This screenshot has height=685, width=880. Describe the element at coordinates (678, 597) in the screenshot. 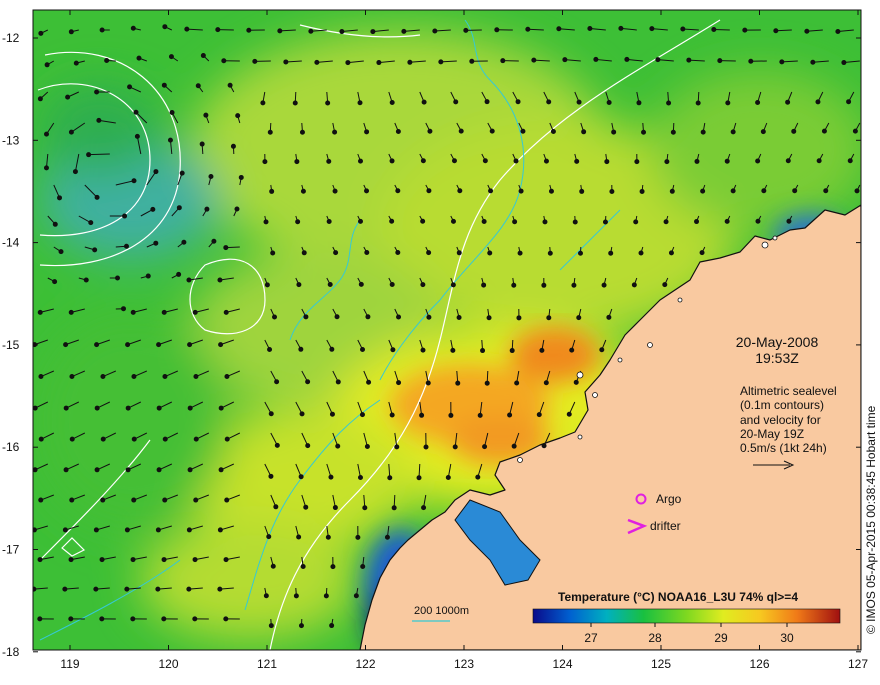

I see `colorbar-title: Temperature (°C) NOAA16_L3U 74% ql>=4` at that location.